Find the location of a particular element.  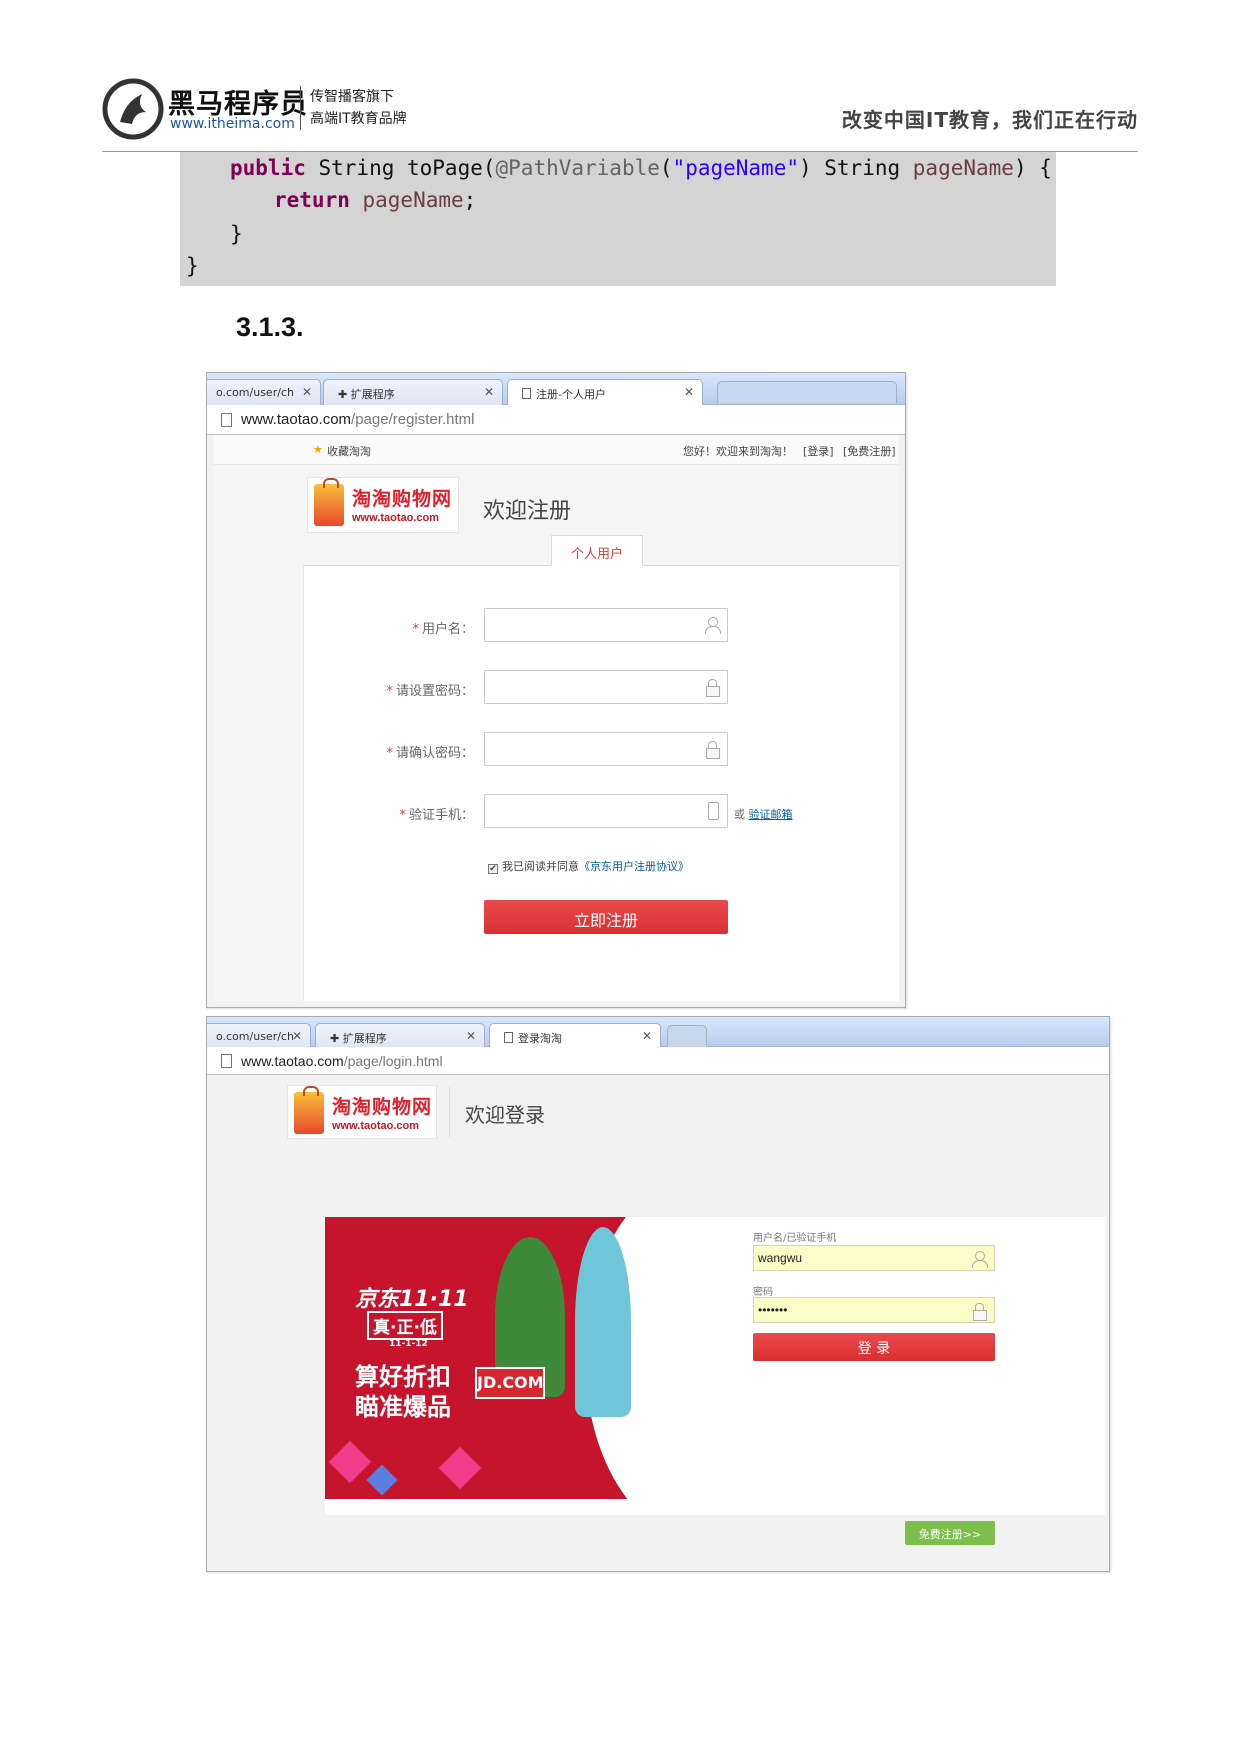

browser-tab-login: 登录淘淘 ✕ is located at coordinates (575, 1035).